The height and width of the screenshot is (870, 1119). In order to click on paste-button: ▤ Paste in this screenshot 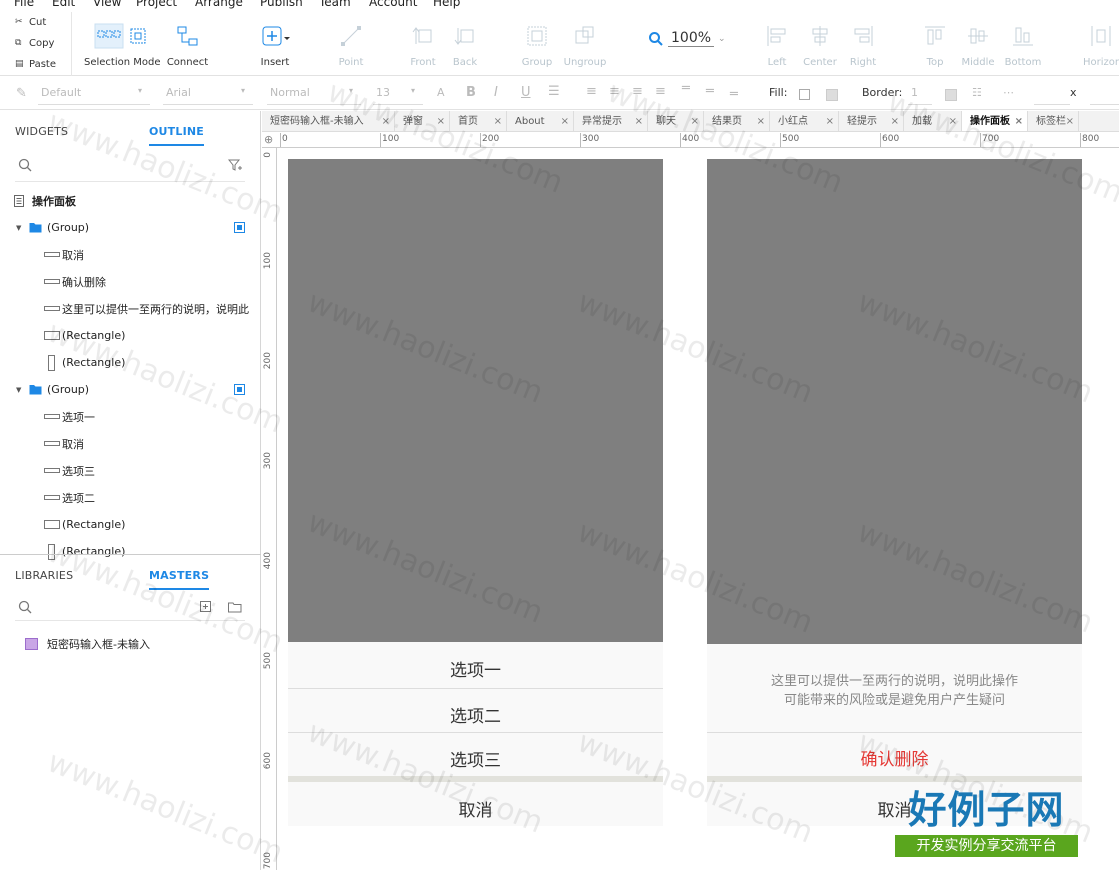, I will do `click(35, 64)`.